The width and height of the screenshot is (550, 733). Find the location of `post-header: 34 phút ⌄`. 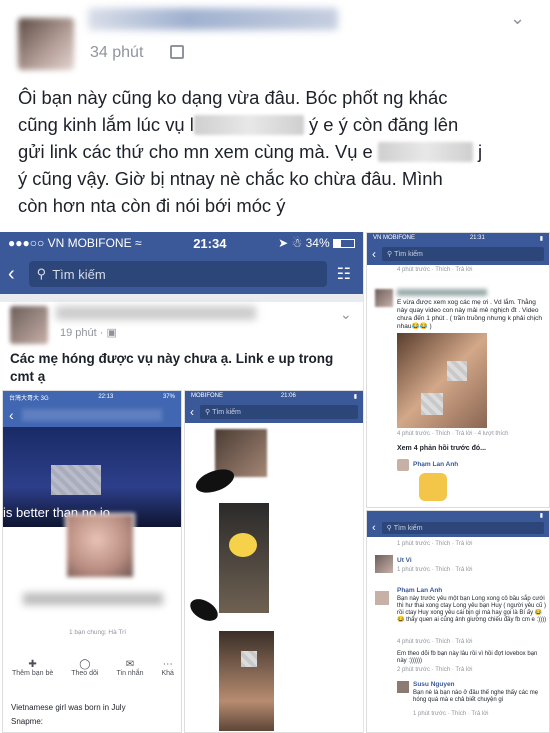

post-header: 34 phút ⌄ is located at coordinates (275, 39).